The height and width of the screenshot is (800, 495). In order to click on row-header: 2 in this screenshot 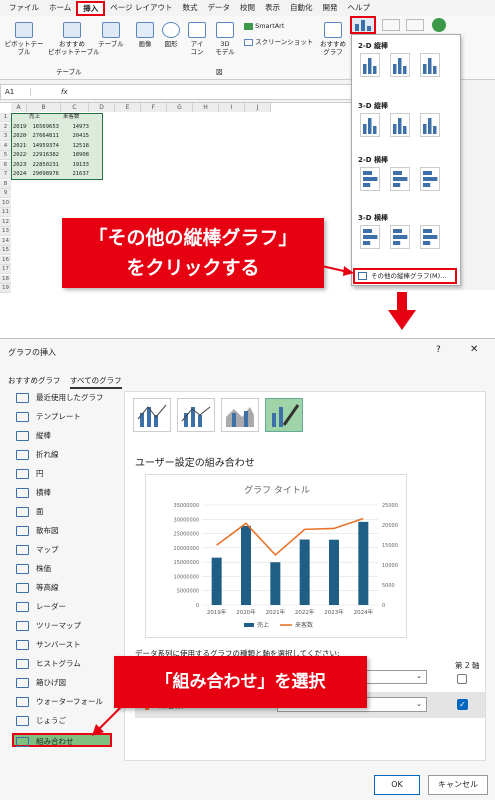, I will do `click(5, 127)`.